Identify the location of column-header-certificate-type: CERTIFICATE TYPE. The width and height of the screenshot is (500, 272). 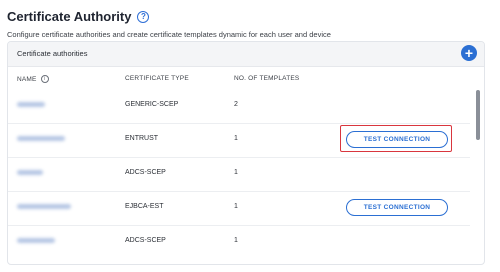
(157, 78).